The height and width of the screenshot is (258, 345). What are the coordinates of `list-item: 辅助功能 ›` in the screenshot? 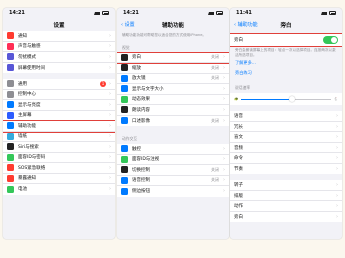 It's located at (59, 126).